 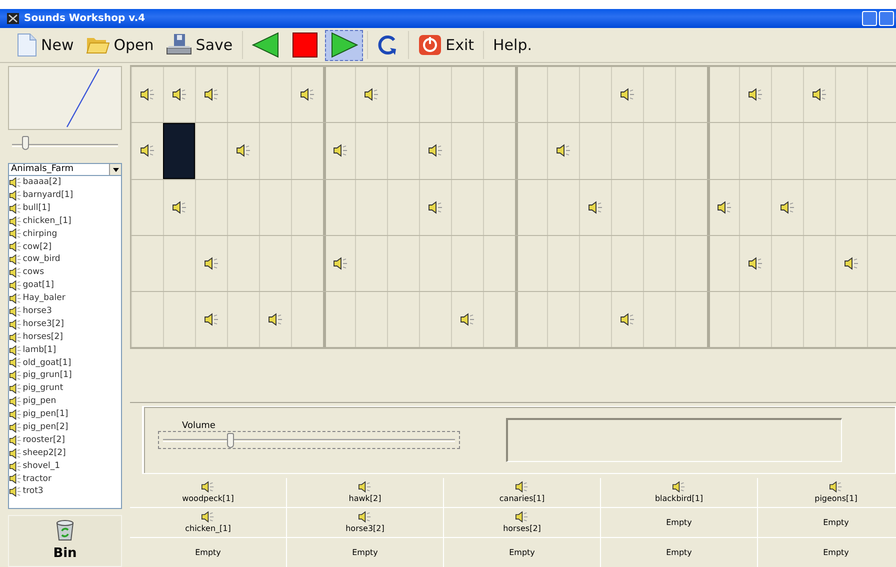 What do you see at coordinates (98, 45) in the screenshot?
I see `folder-icon` at bounding box center [98, 45].